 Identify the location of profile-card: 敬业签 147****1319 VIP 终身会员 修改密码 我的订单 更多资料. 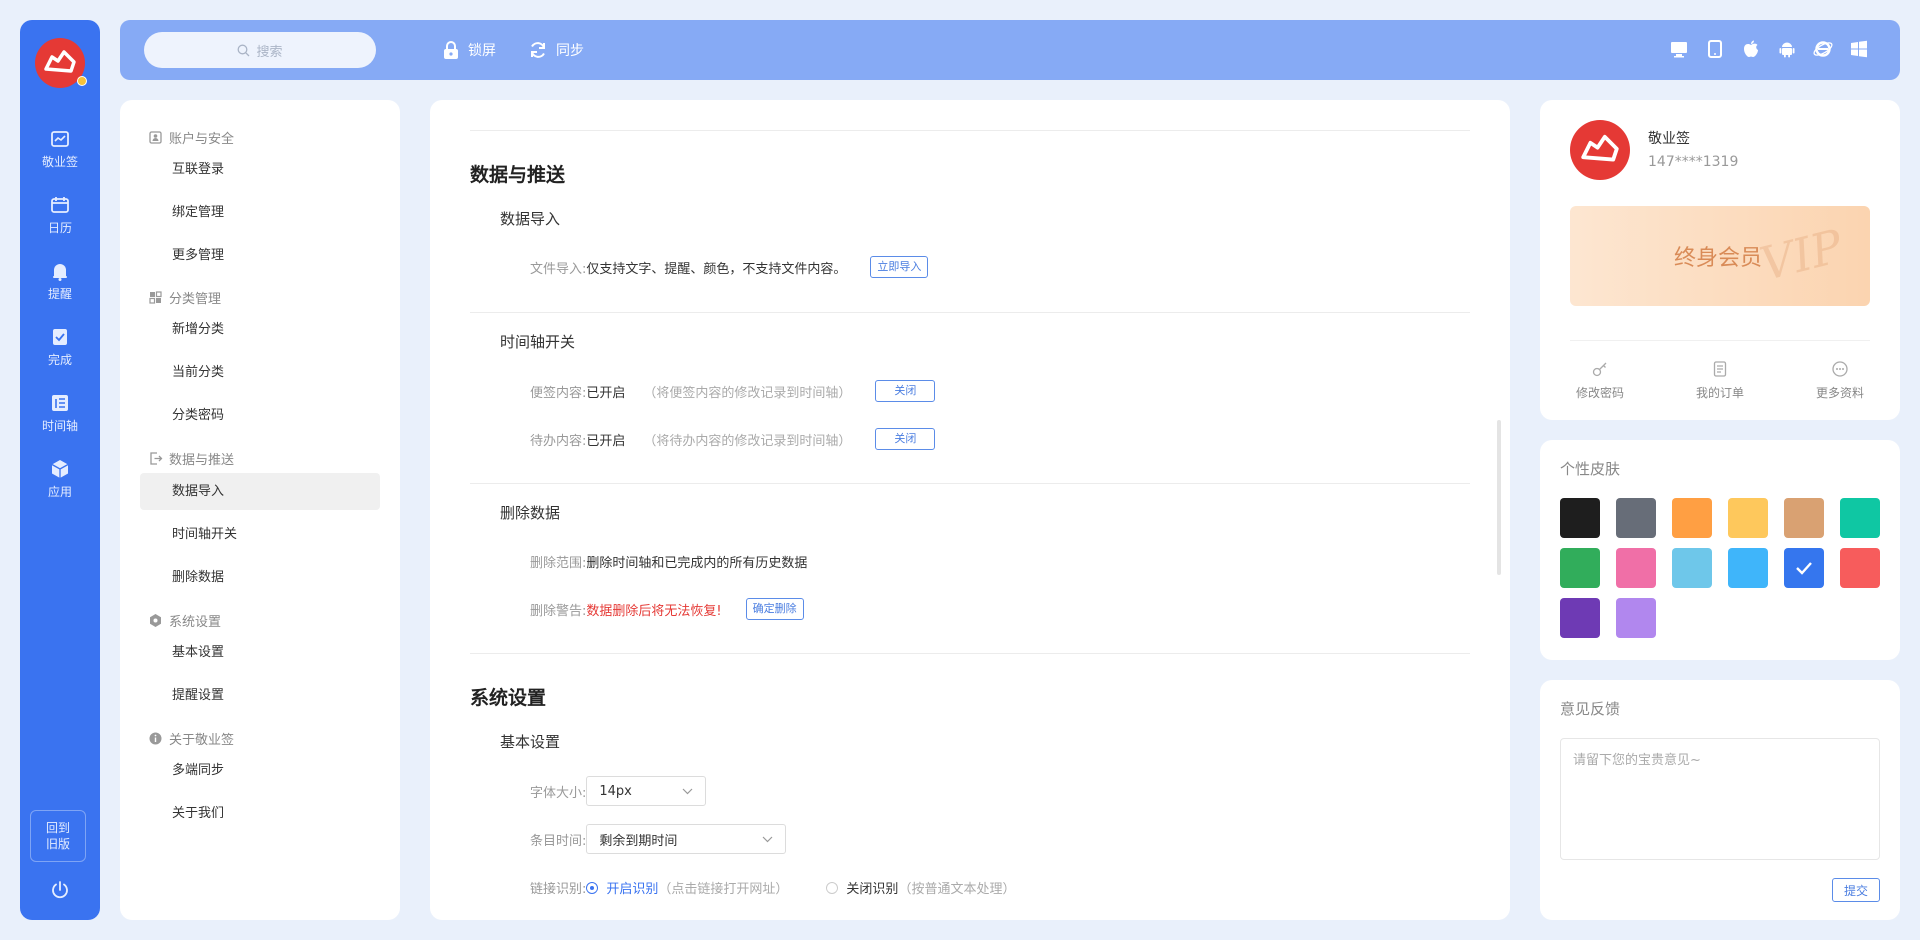
(1720, 260).